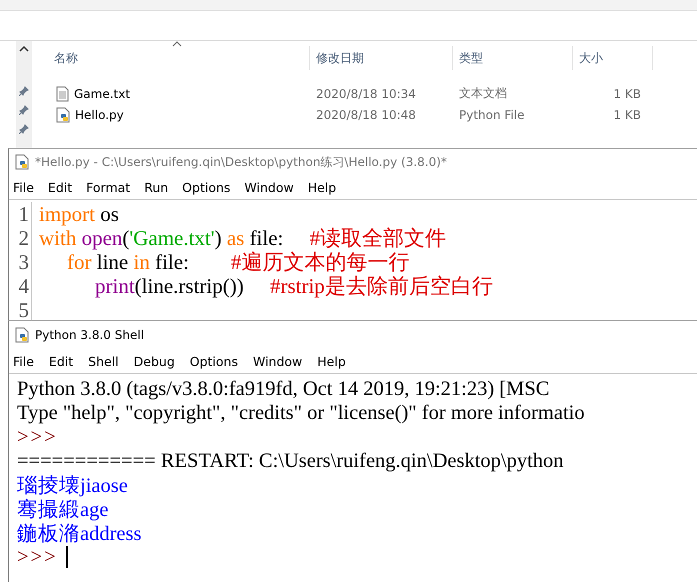  What do you see at coordinates (179, 58) in the screenshot?
I see `column-header: 名称` at bounding box center [179, 58].